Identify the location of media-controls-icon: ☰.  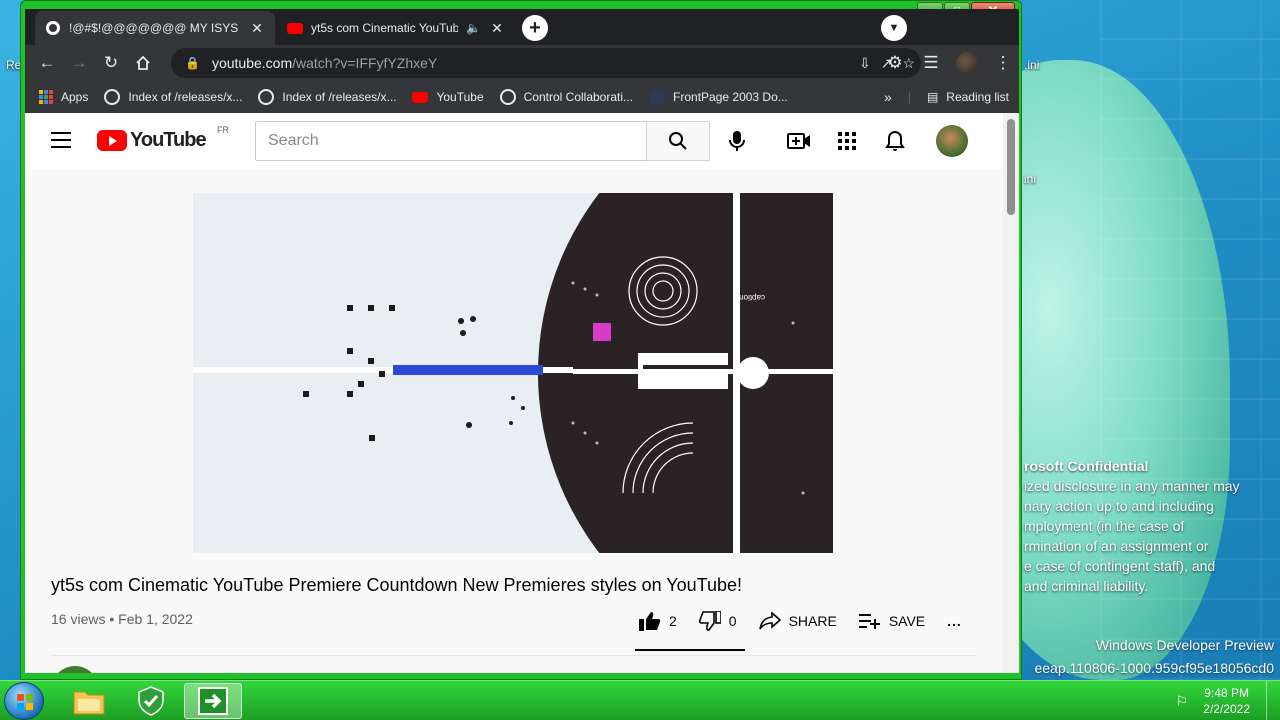
(931, 63).